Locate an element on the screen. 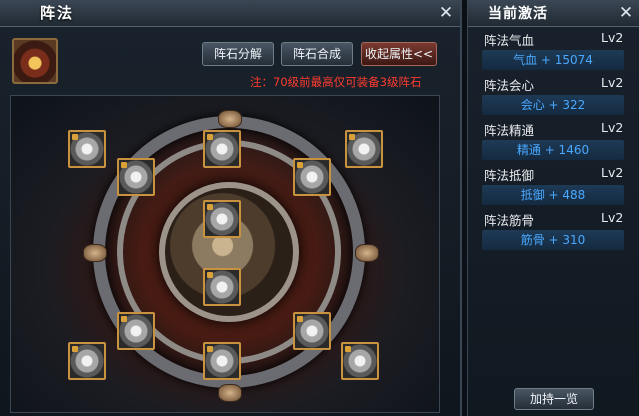 The image size is (639, 416). active-title-bar: 当前激活 is located at coordinates (553, 13).